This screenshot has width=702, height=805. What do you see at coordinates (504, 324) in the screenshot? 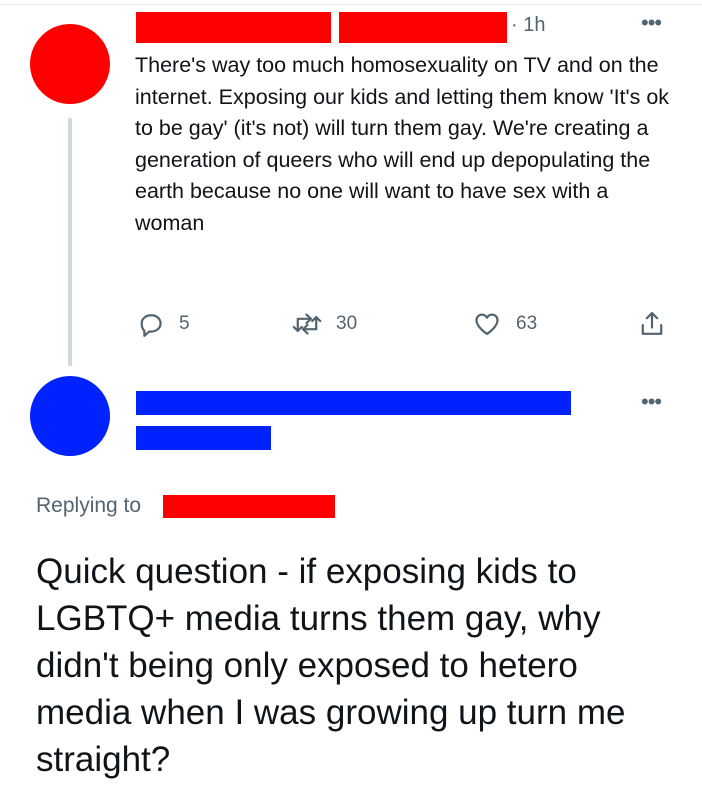
I see `like-button: 63` at bounding box center [504, 324].